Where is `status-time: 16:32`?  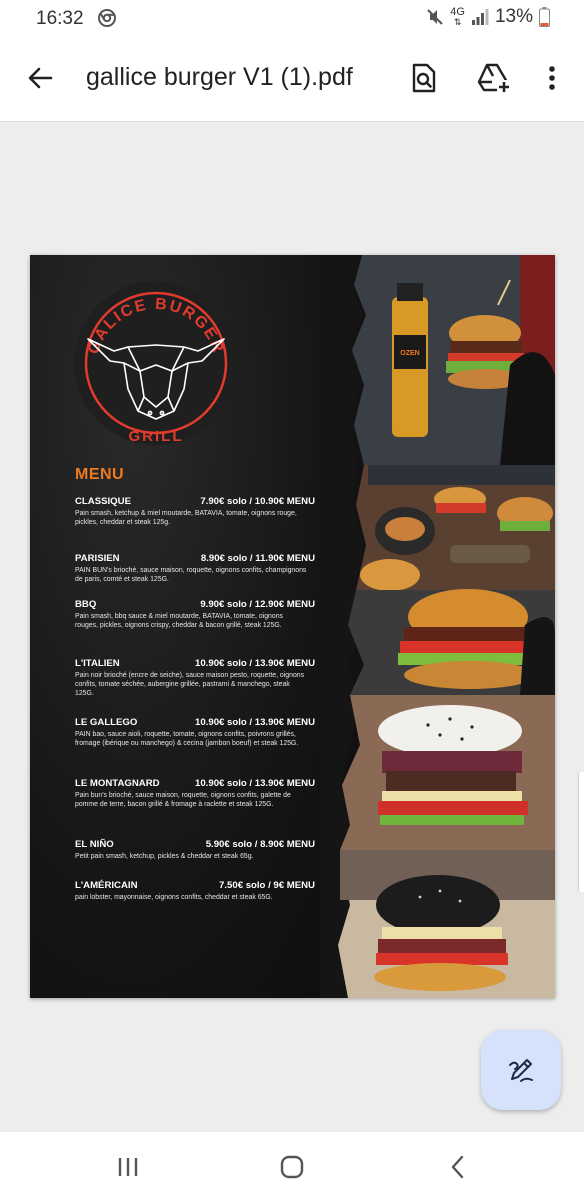 status-time: 16:32 is located at coordinates (60, 18).